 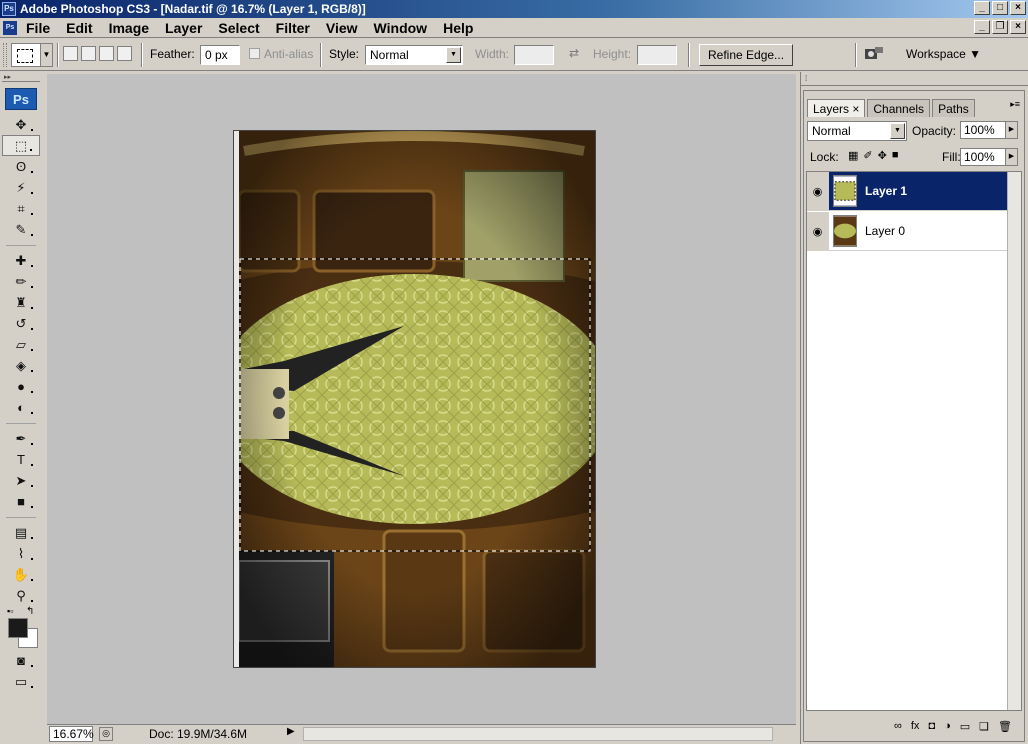 I want to click on lock-all-icon: ■, so click(x=895, y=155).